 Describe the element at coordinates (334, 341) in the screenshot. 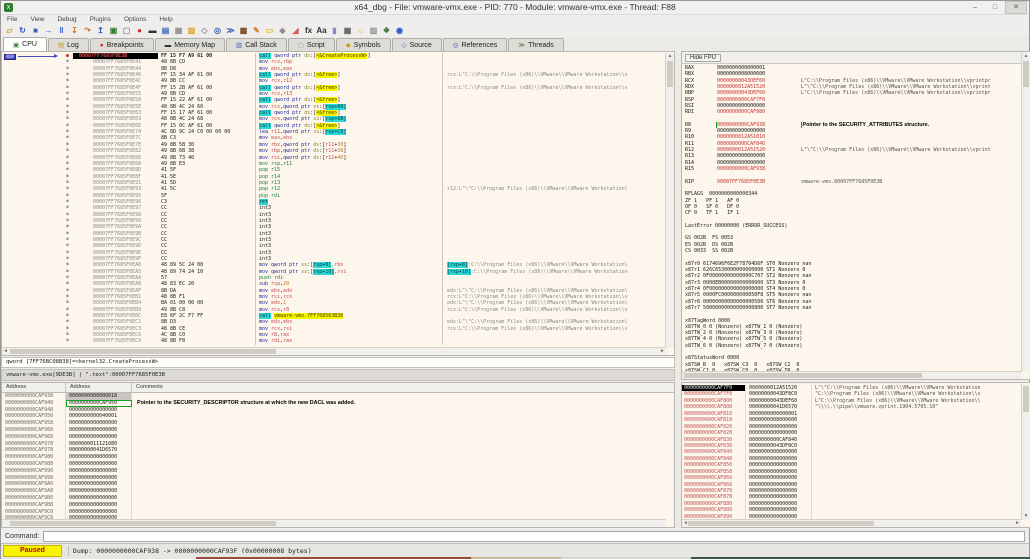

I see `disasm-row: ● 00007FF7685F0EC9 48 8B F8 mov rdi,rax` at that location.